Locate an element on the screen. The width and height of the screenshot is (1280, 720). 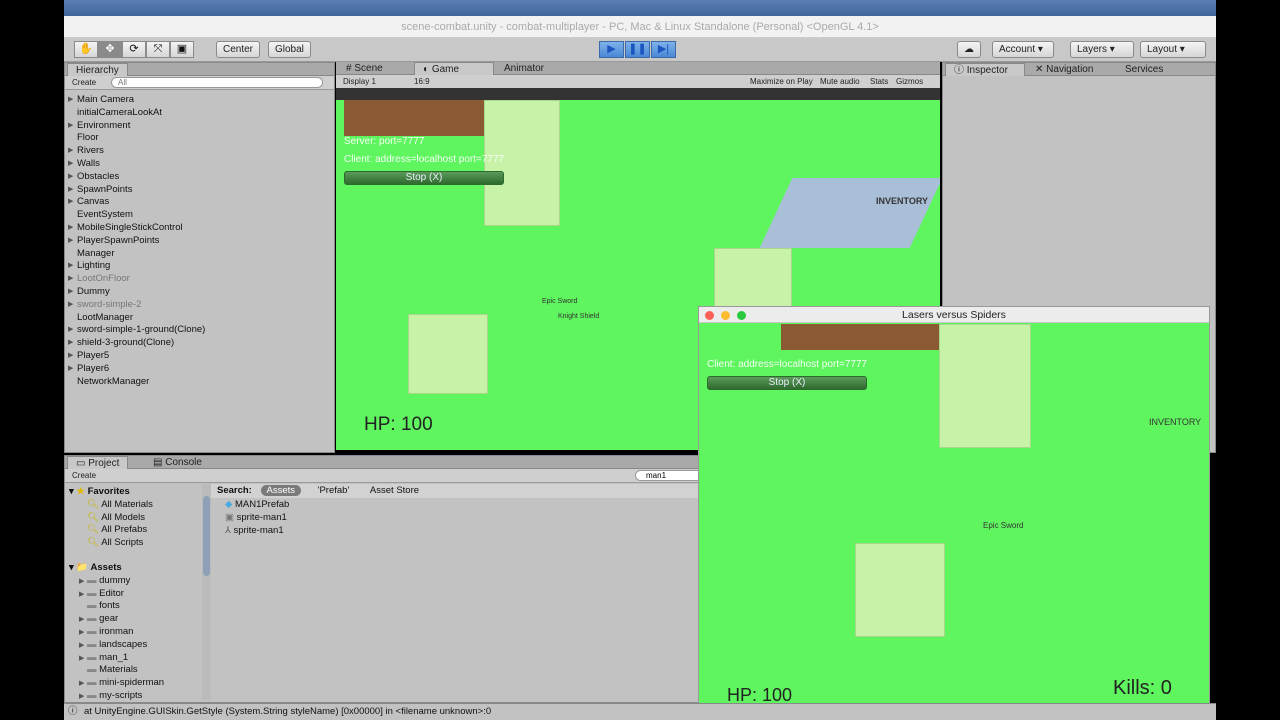
hierarchy-item: Manager is located at coordinates (199, 254).